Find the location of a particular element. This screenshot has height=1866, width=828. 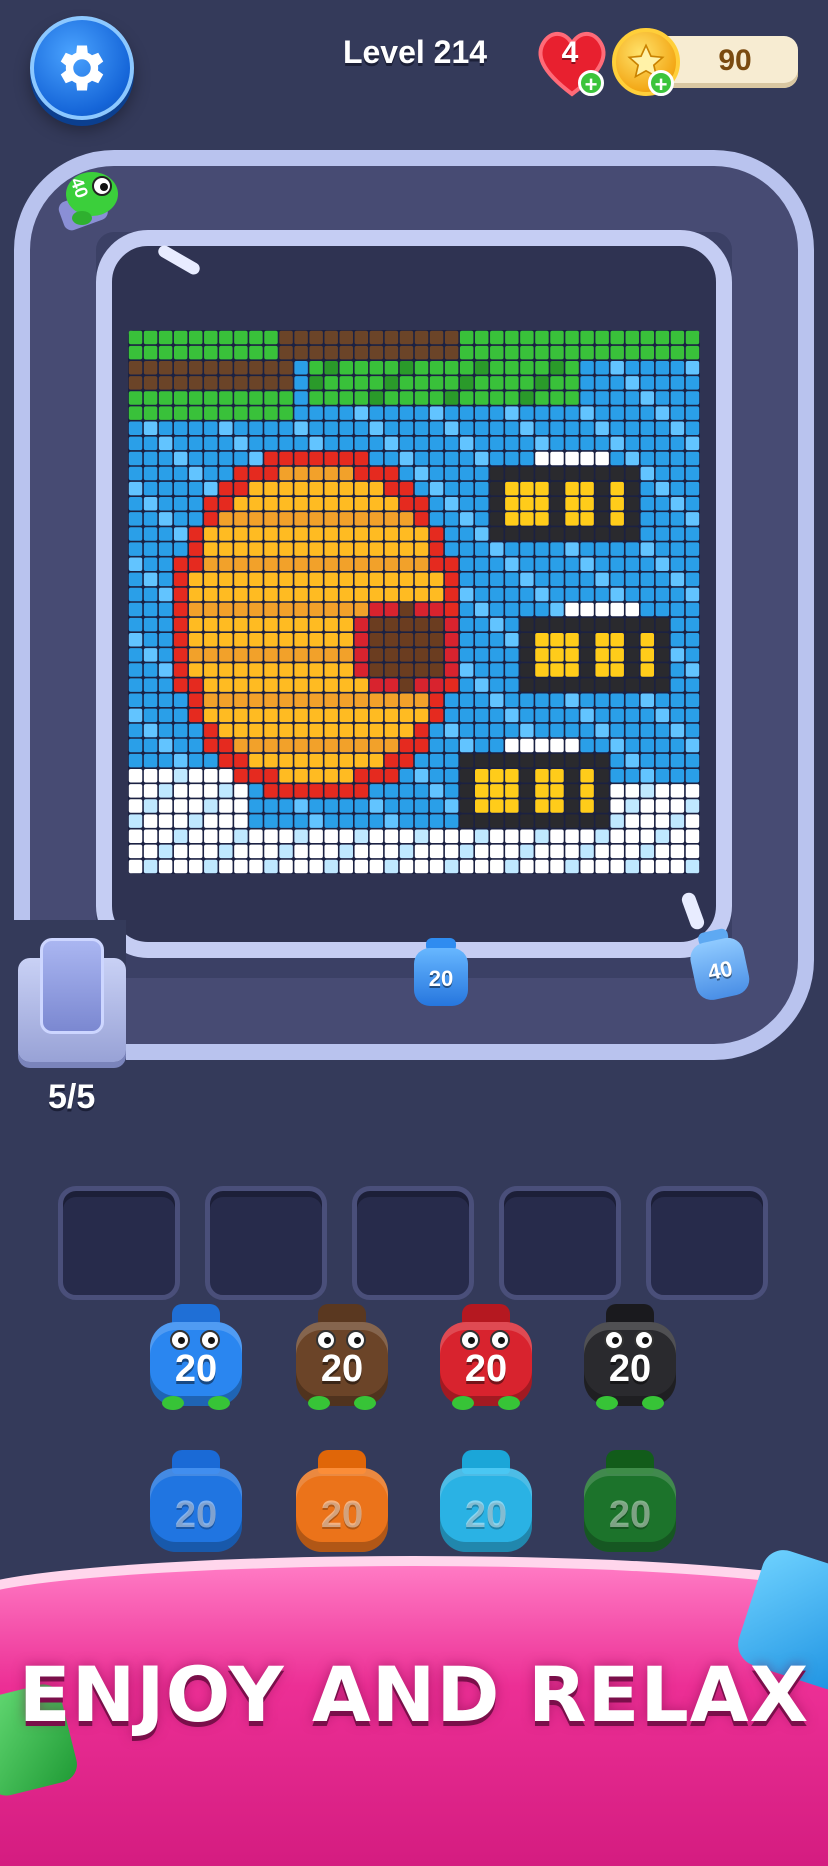

queue-stack is located at coordinates (72, 986).